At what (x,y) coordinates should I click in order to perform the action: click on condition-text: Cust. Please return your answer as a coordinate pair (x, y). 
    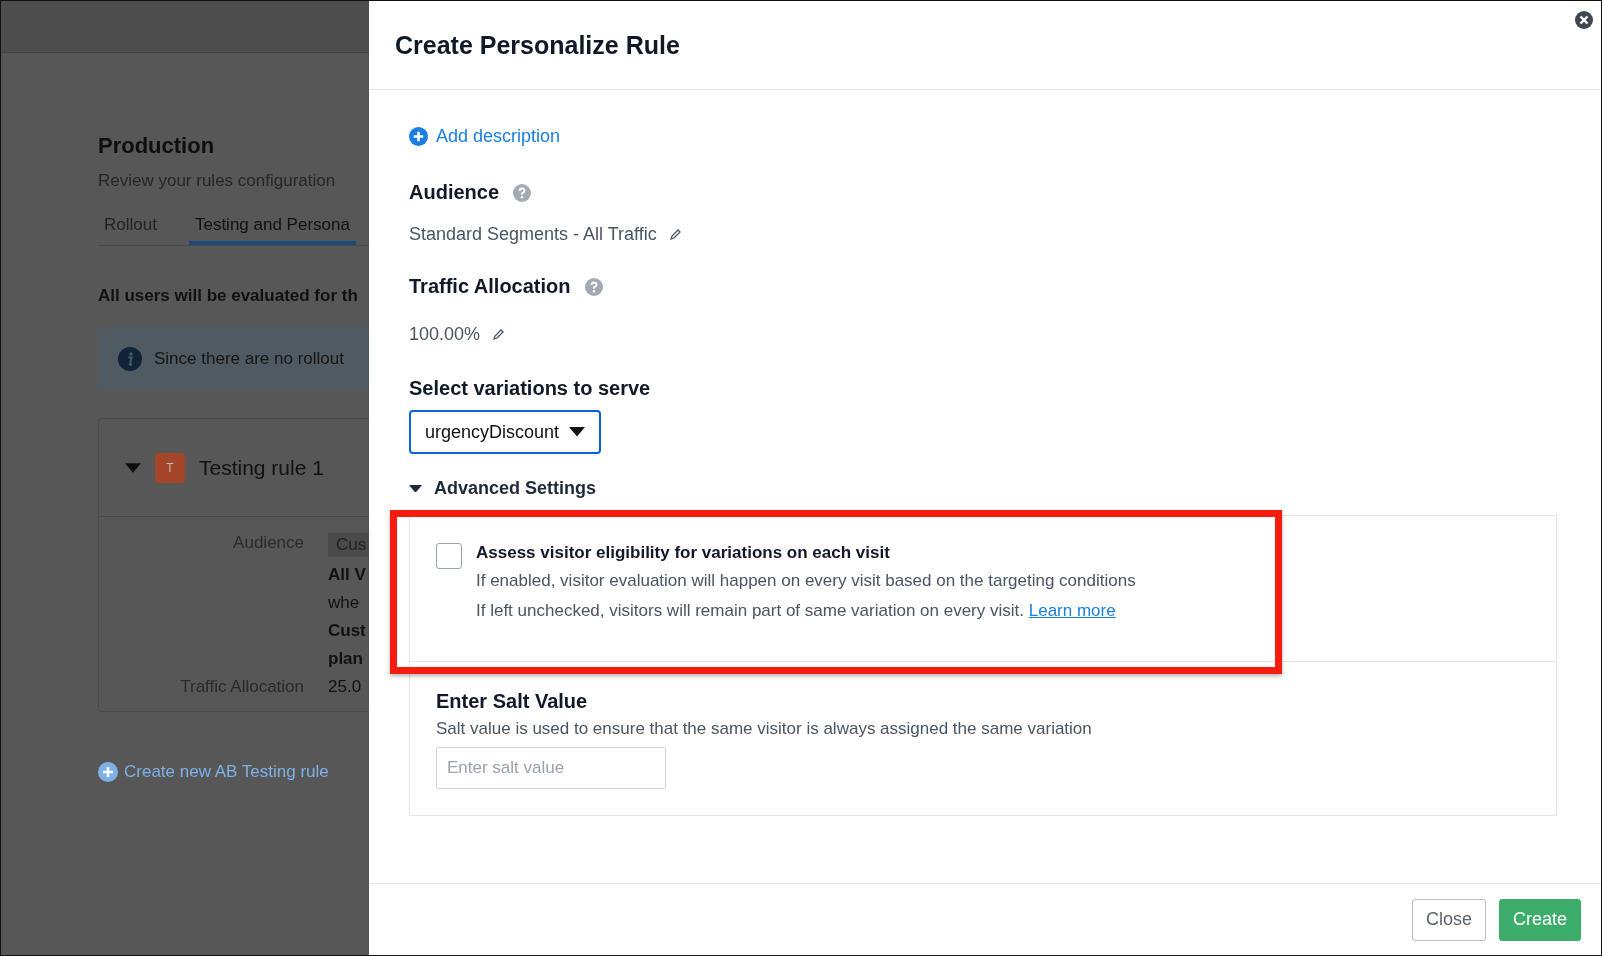
    Looking at the image, I should click on (347, 631).